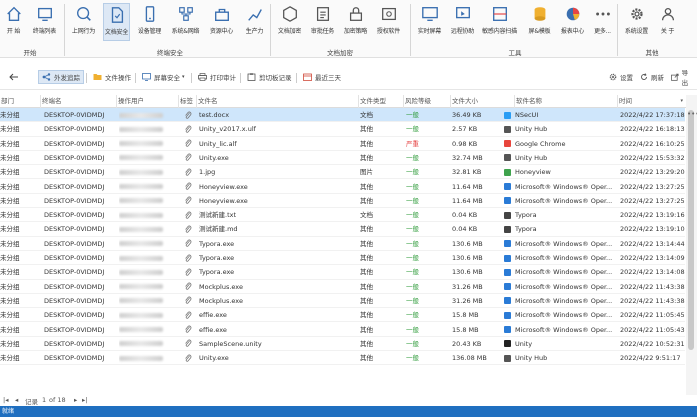 The height and width of the screenshot is (417, 697). What do you see at coordinates (5, 400) in the screenshot?
I see `first-page-button: |◂` at bounding box center [5, 400].